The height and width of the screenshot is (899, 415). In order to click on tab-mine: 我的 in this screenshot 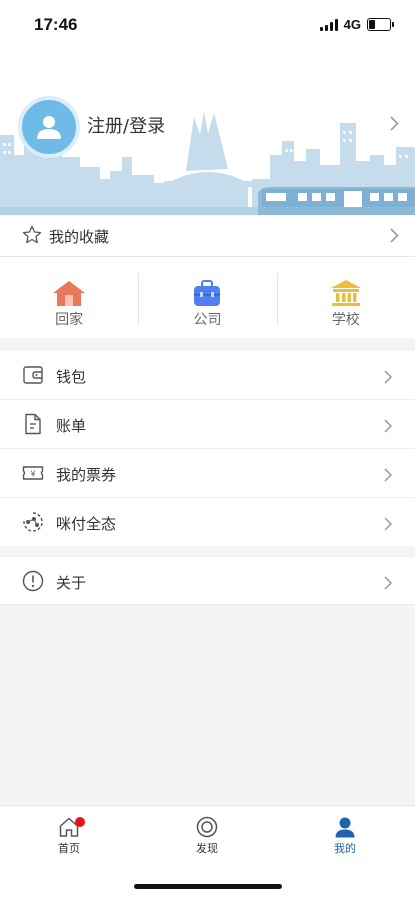, I will do `click(345, 836)`.